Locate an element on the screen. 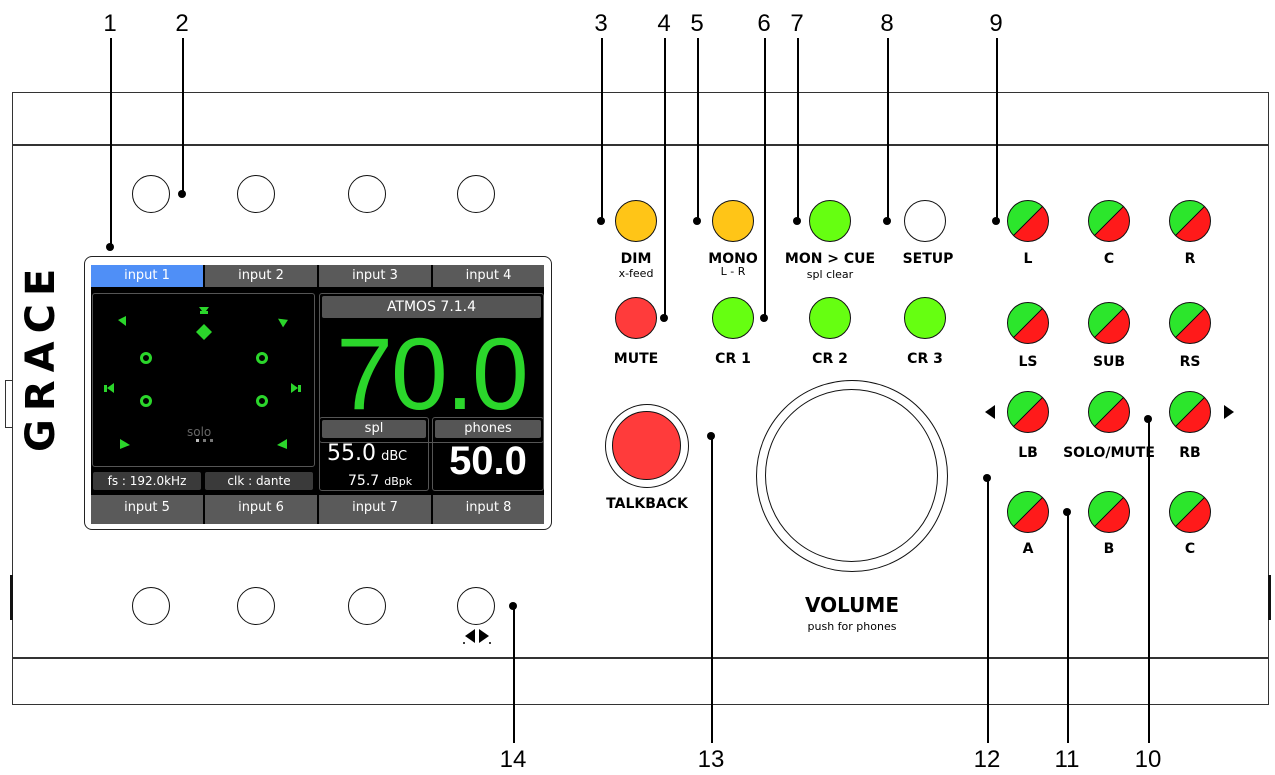  spl-peak: 75.7 dBpk is located at coordinates (380, 479).